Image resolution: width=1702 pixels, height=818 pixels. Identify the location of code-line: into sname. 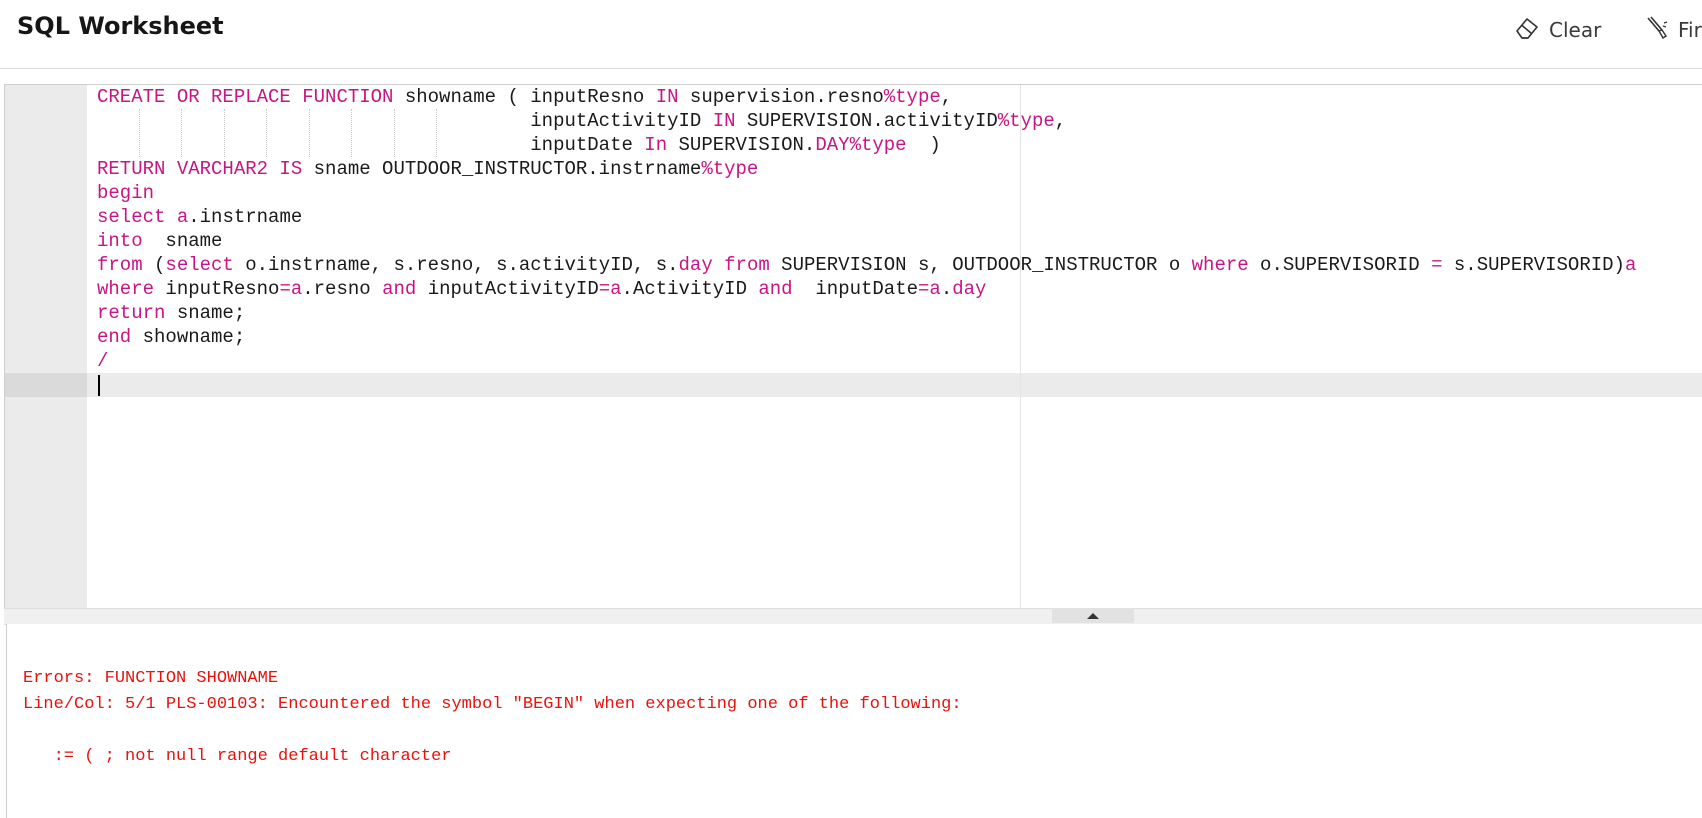
(159, 241).